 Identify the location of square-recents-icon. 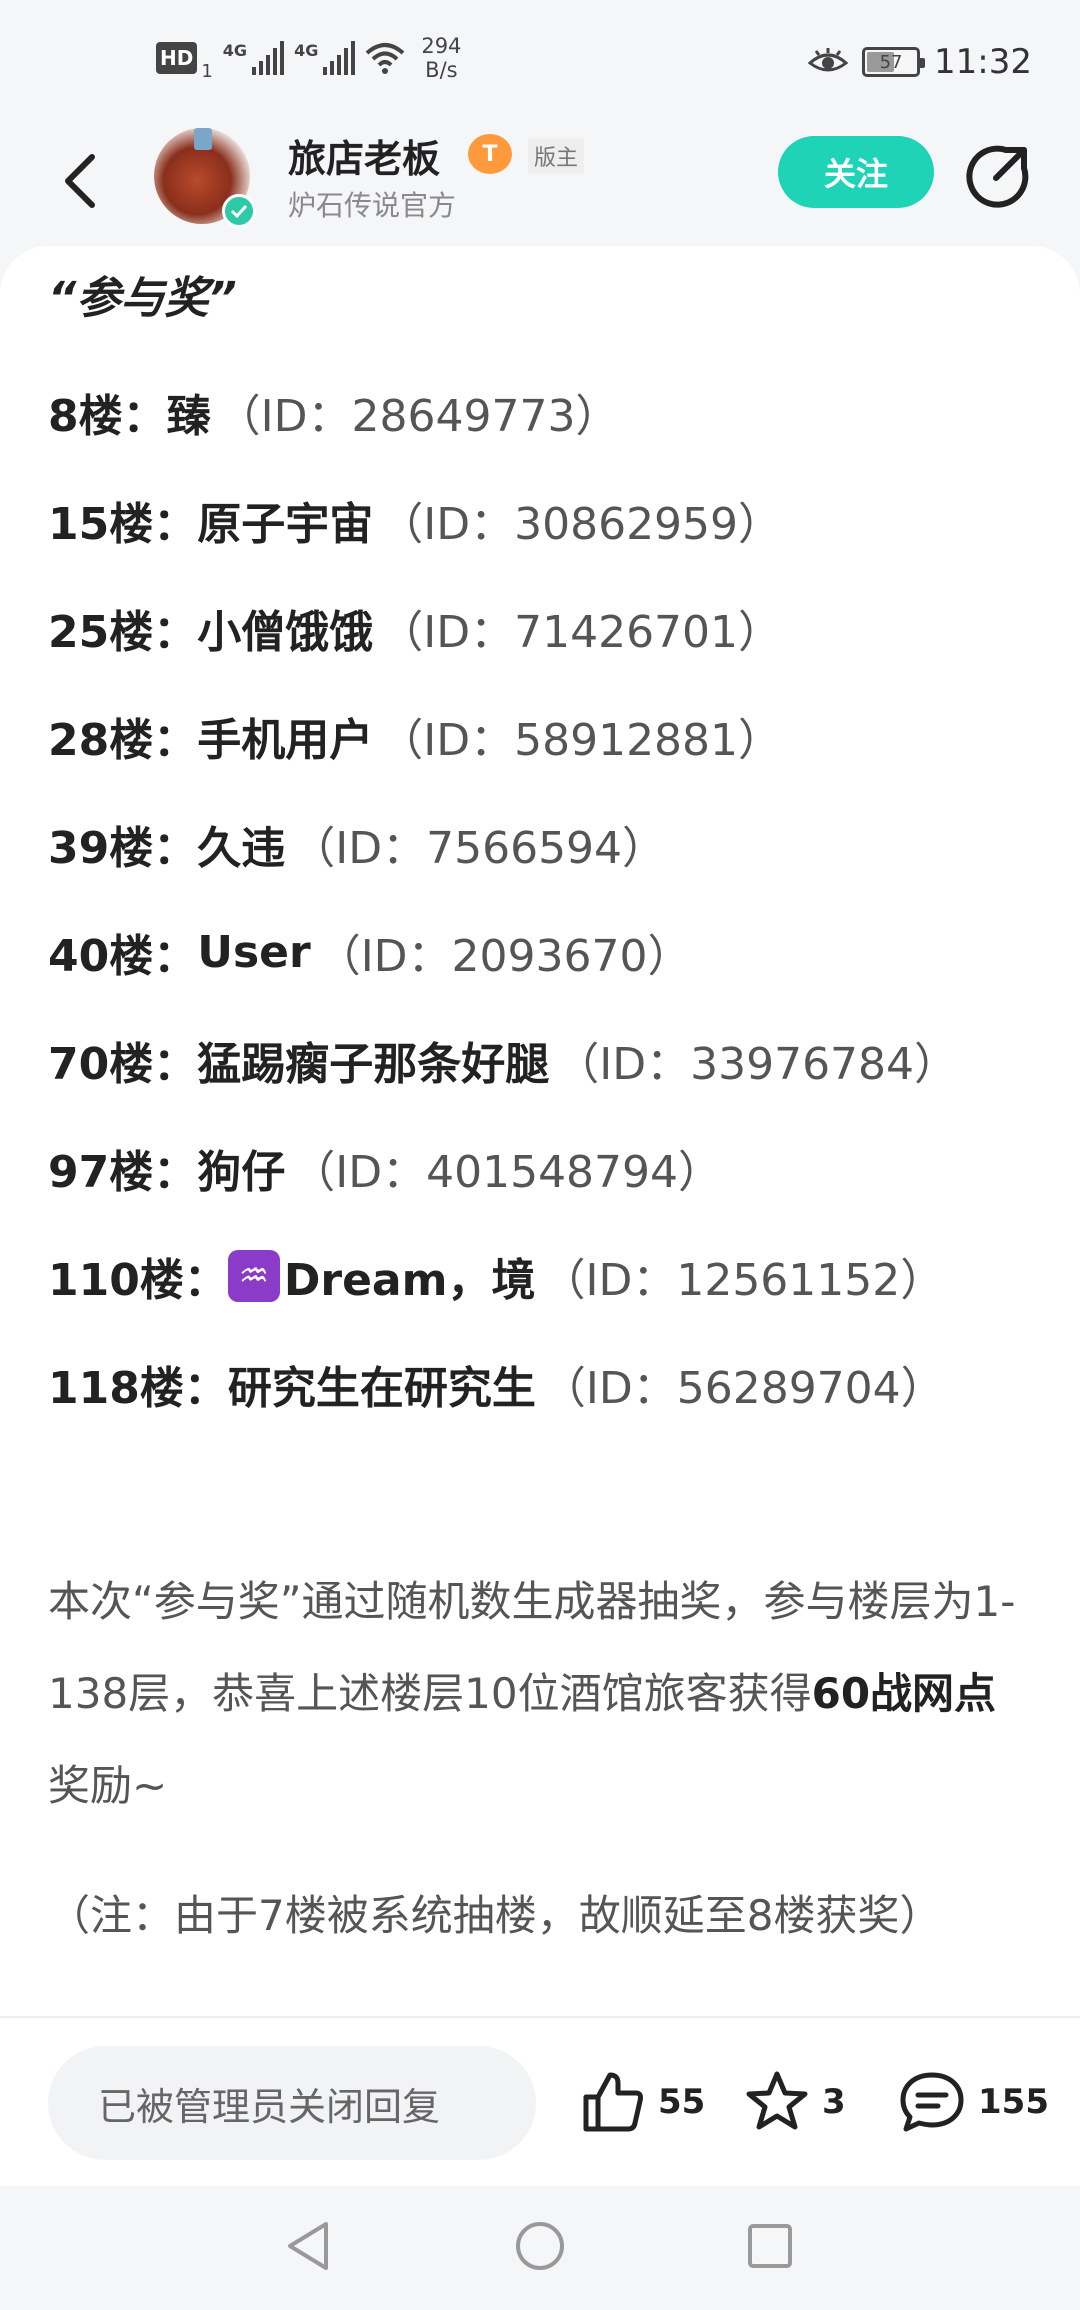
(770, 2246).